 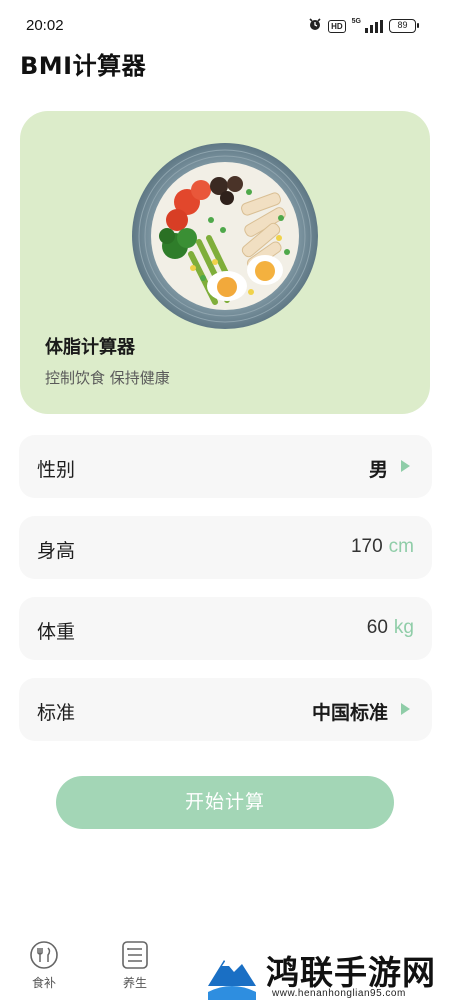 What do you see at coordinates (404, 26) in the screenshot?
I see `battery-indicator: 89` at bounding box center [404, 26].